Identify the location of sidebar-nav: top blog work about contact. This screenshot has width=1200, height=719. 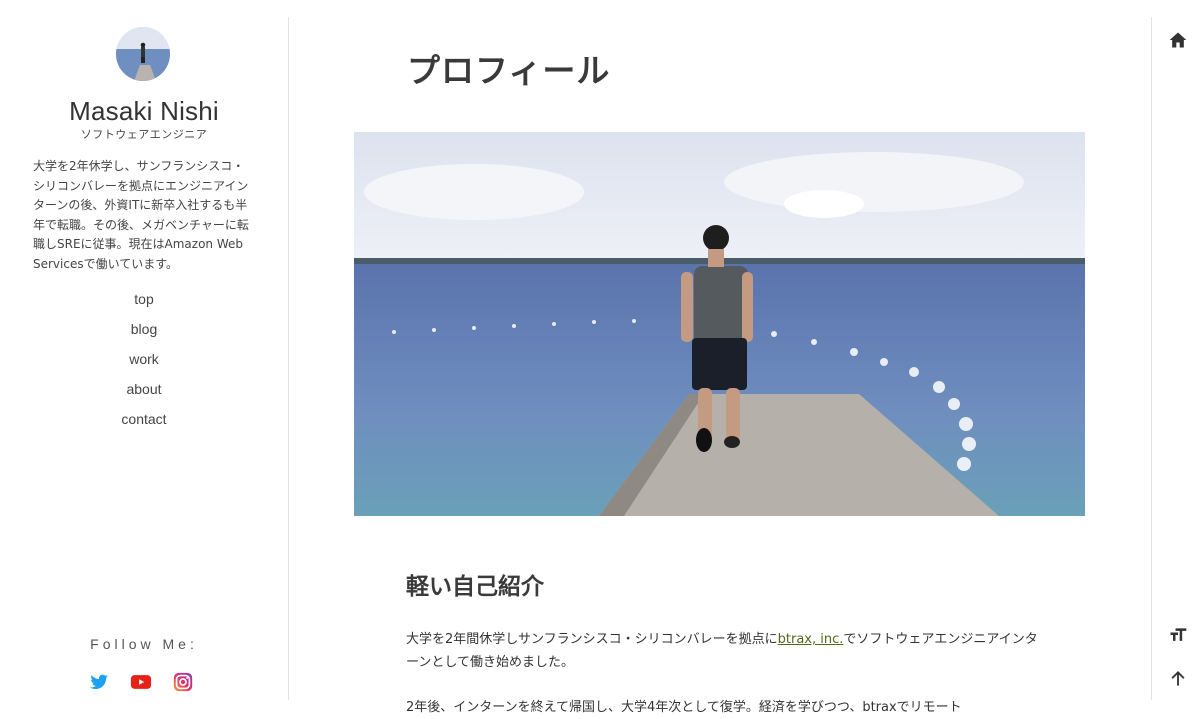
(144, 363).